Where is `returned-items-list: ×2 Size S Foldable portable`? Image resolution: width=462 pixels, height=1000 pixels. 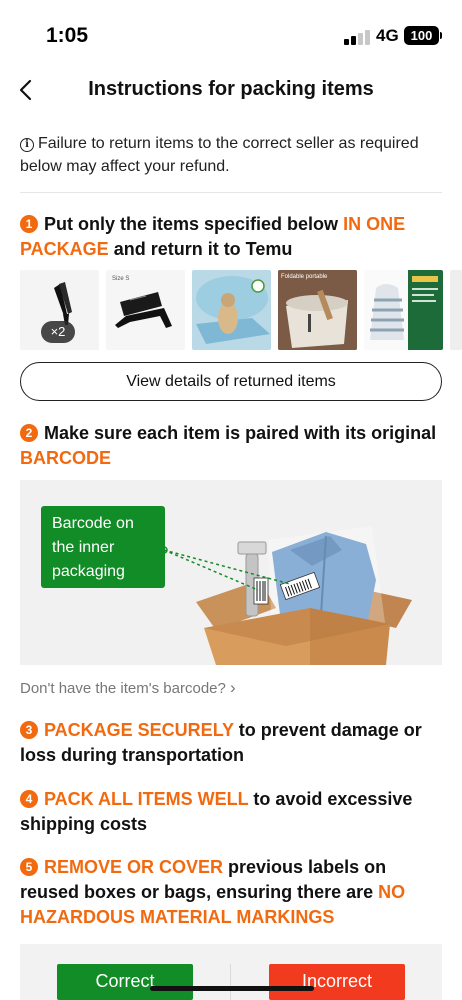
returned-items-list: ×2 Size S Foldable portable is located at coordinates (241, 310).